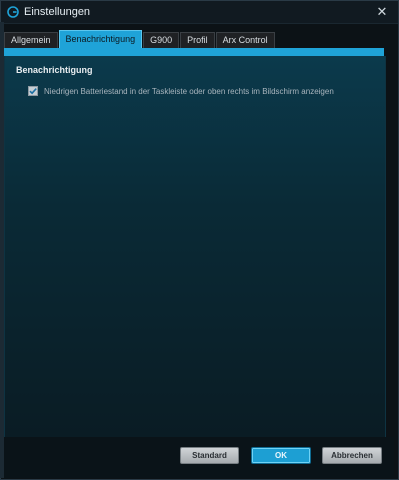 This screenshot has width=399, height=480. What do you see at coordinates (281, 455) in the screenshot?
I see `ok-button: OK` at bounding box center [281, 455].